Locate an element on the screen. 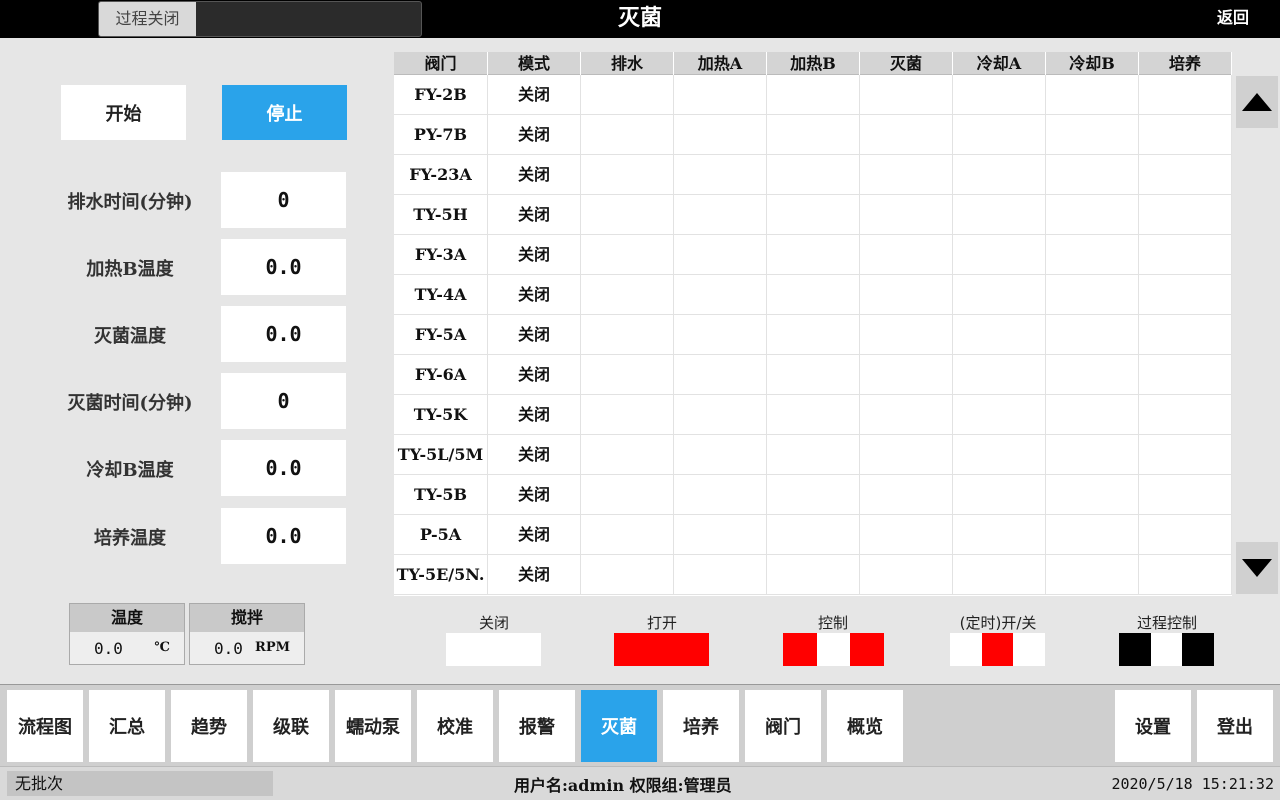 Image resolution: width=1280 pixels, height=800 pixels. logout-button: 登出 is located at coordinates (1235, 726).